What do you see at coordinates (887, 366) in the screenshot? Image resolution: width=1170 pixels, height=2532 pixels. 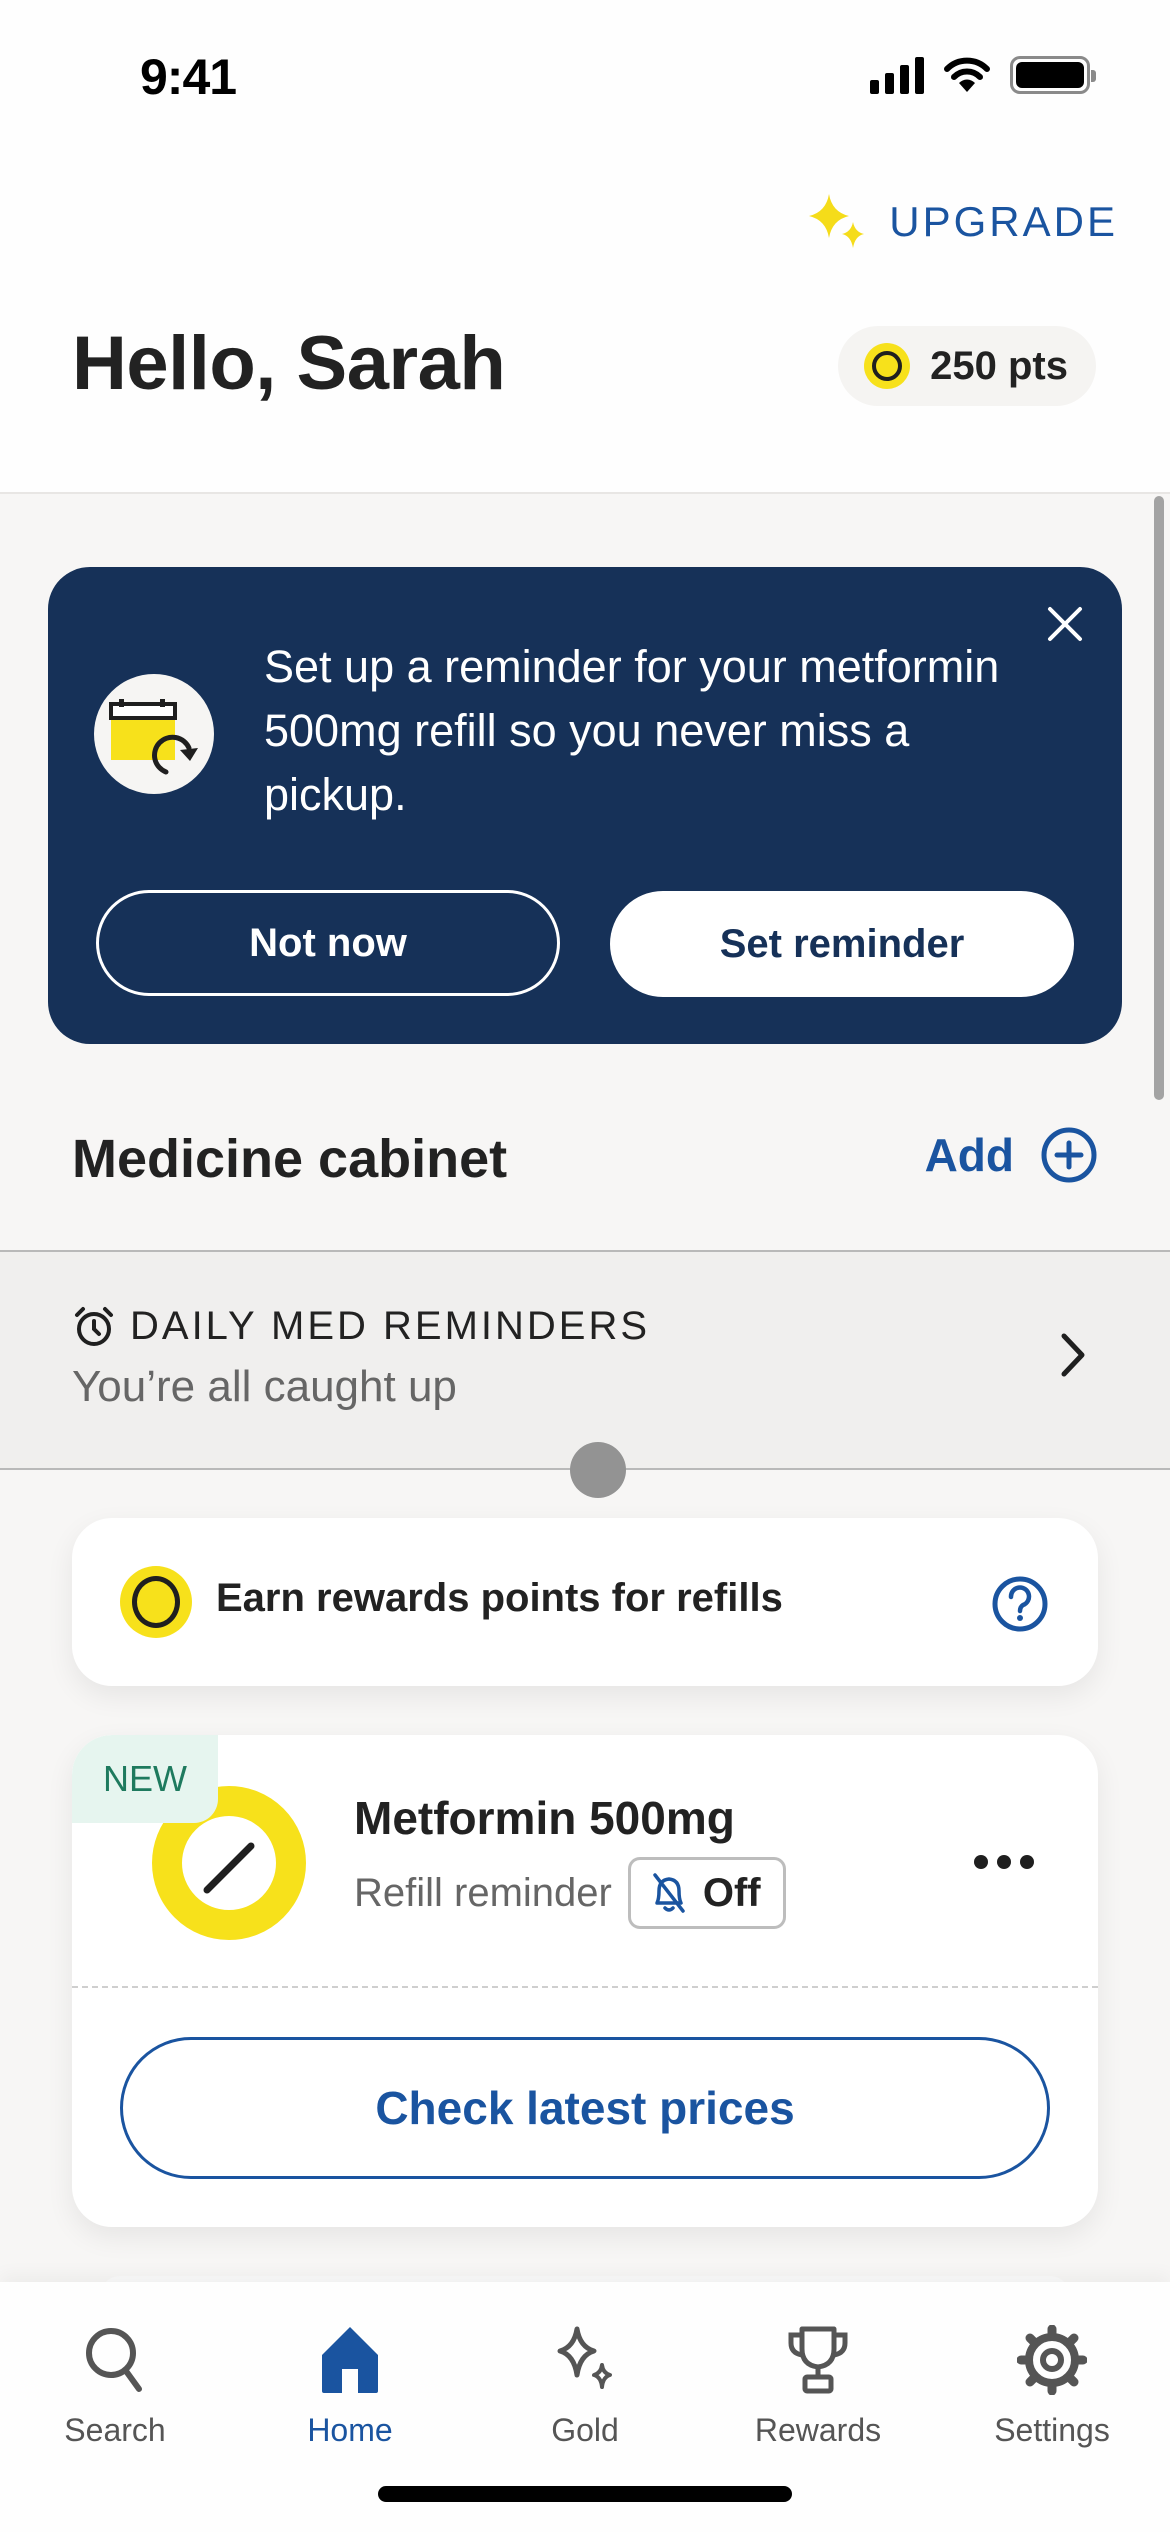 I see `points-coin-icon` at bounding box center [887, 366].